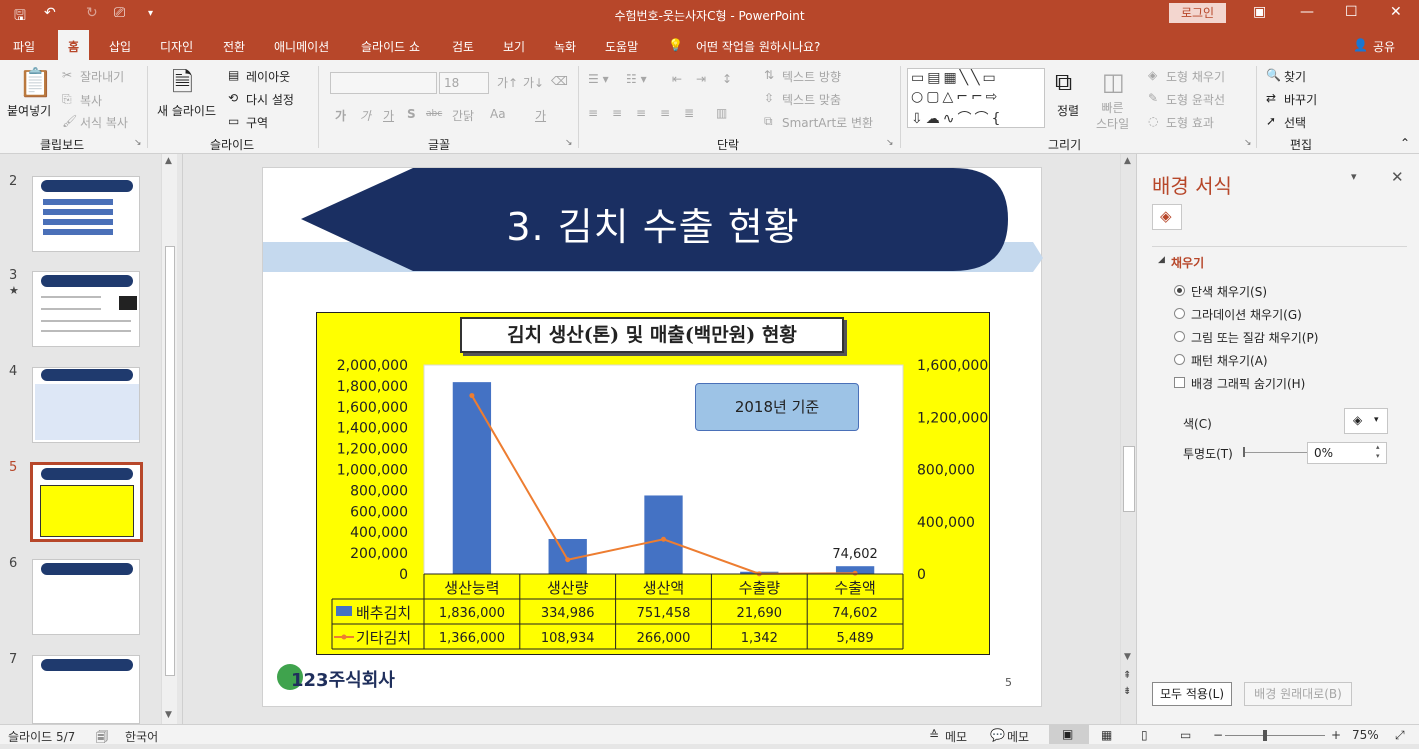 The image size is (1419, 749). I want to click on replace-button: 바꾸기, so click(1300, 99).